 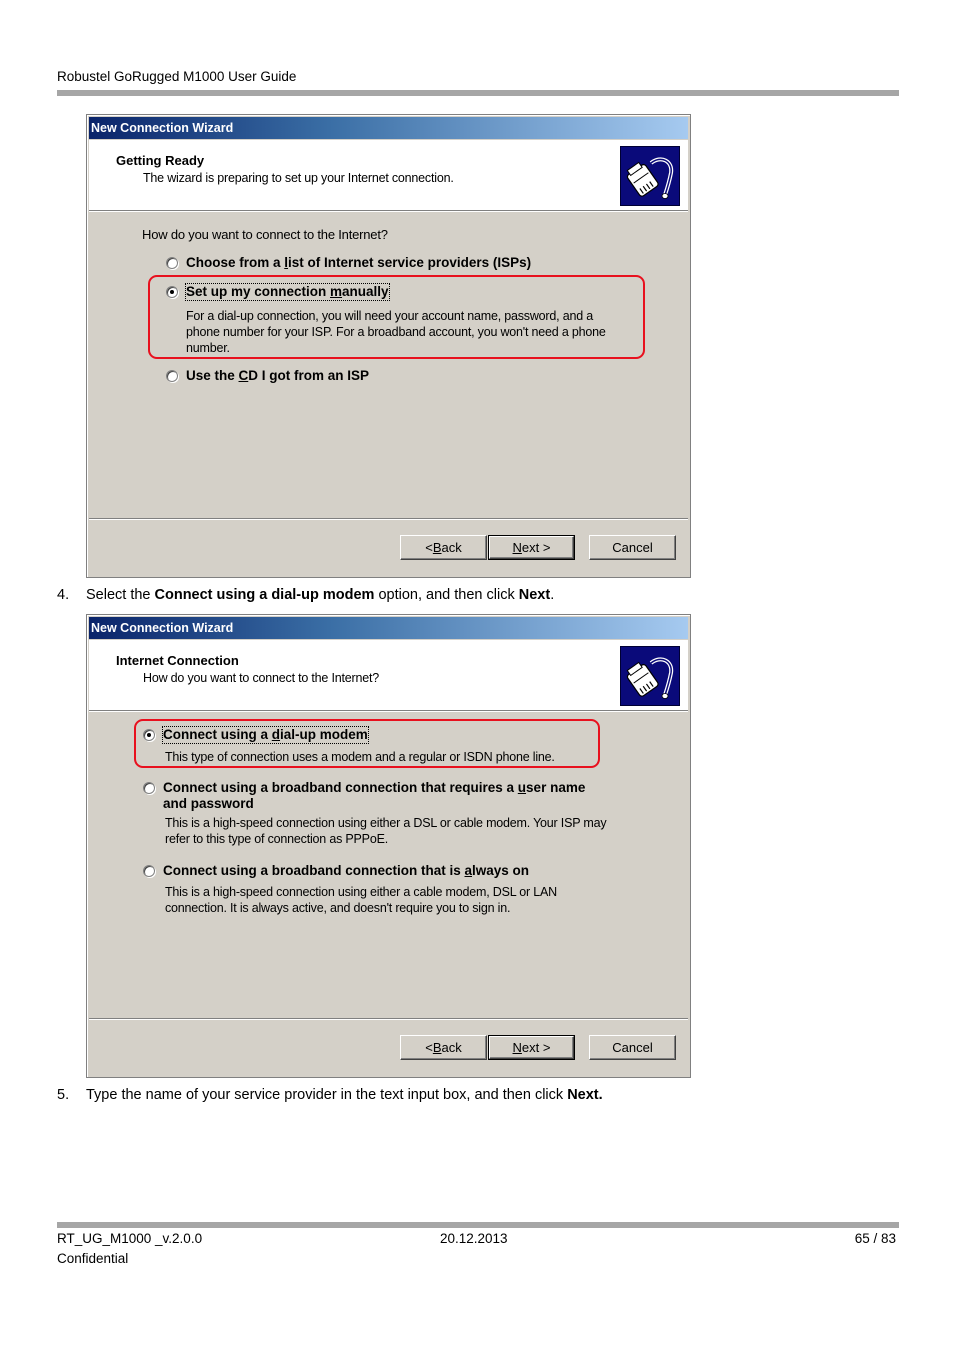 What do you see at coordinates (208, 348) in the screenshot?
I see `description-line: number.` at bounding box center [208, 348].